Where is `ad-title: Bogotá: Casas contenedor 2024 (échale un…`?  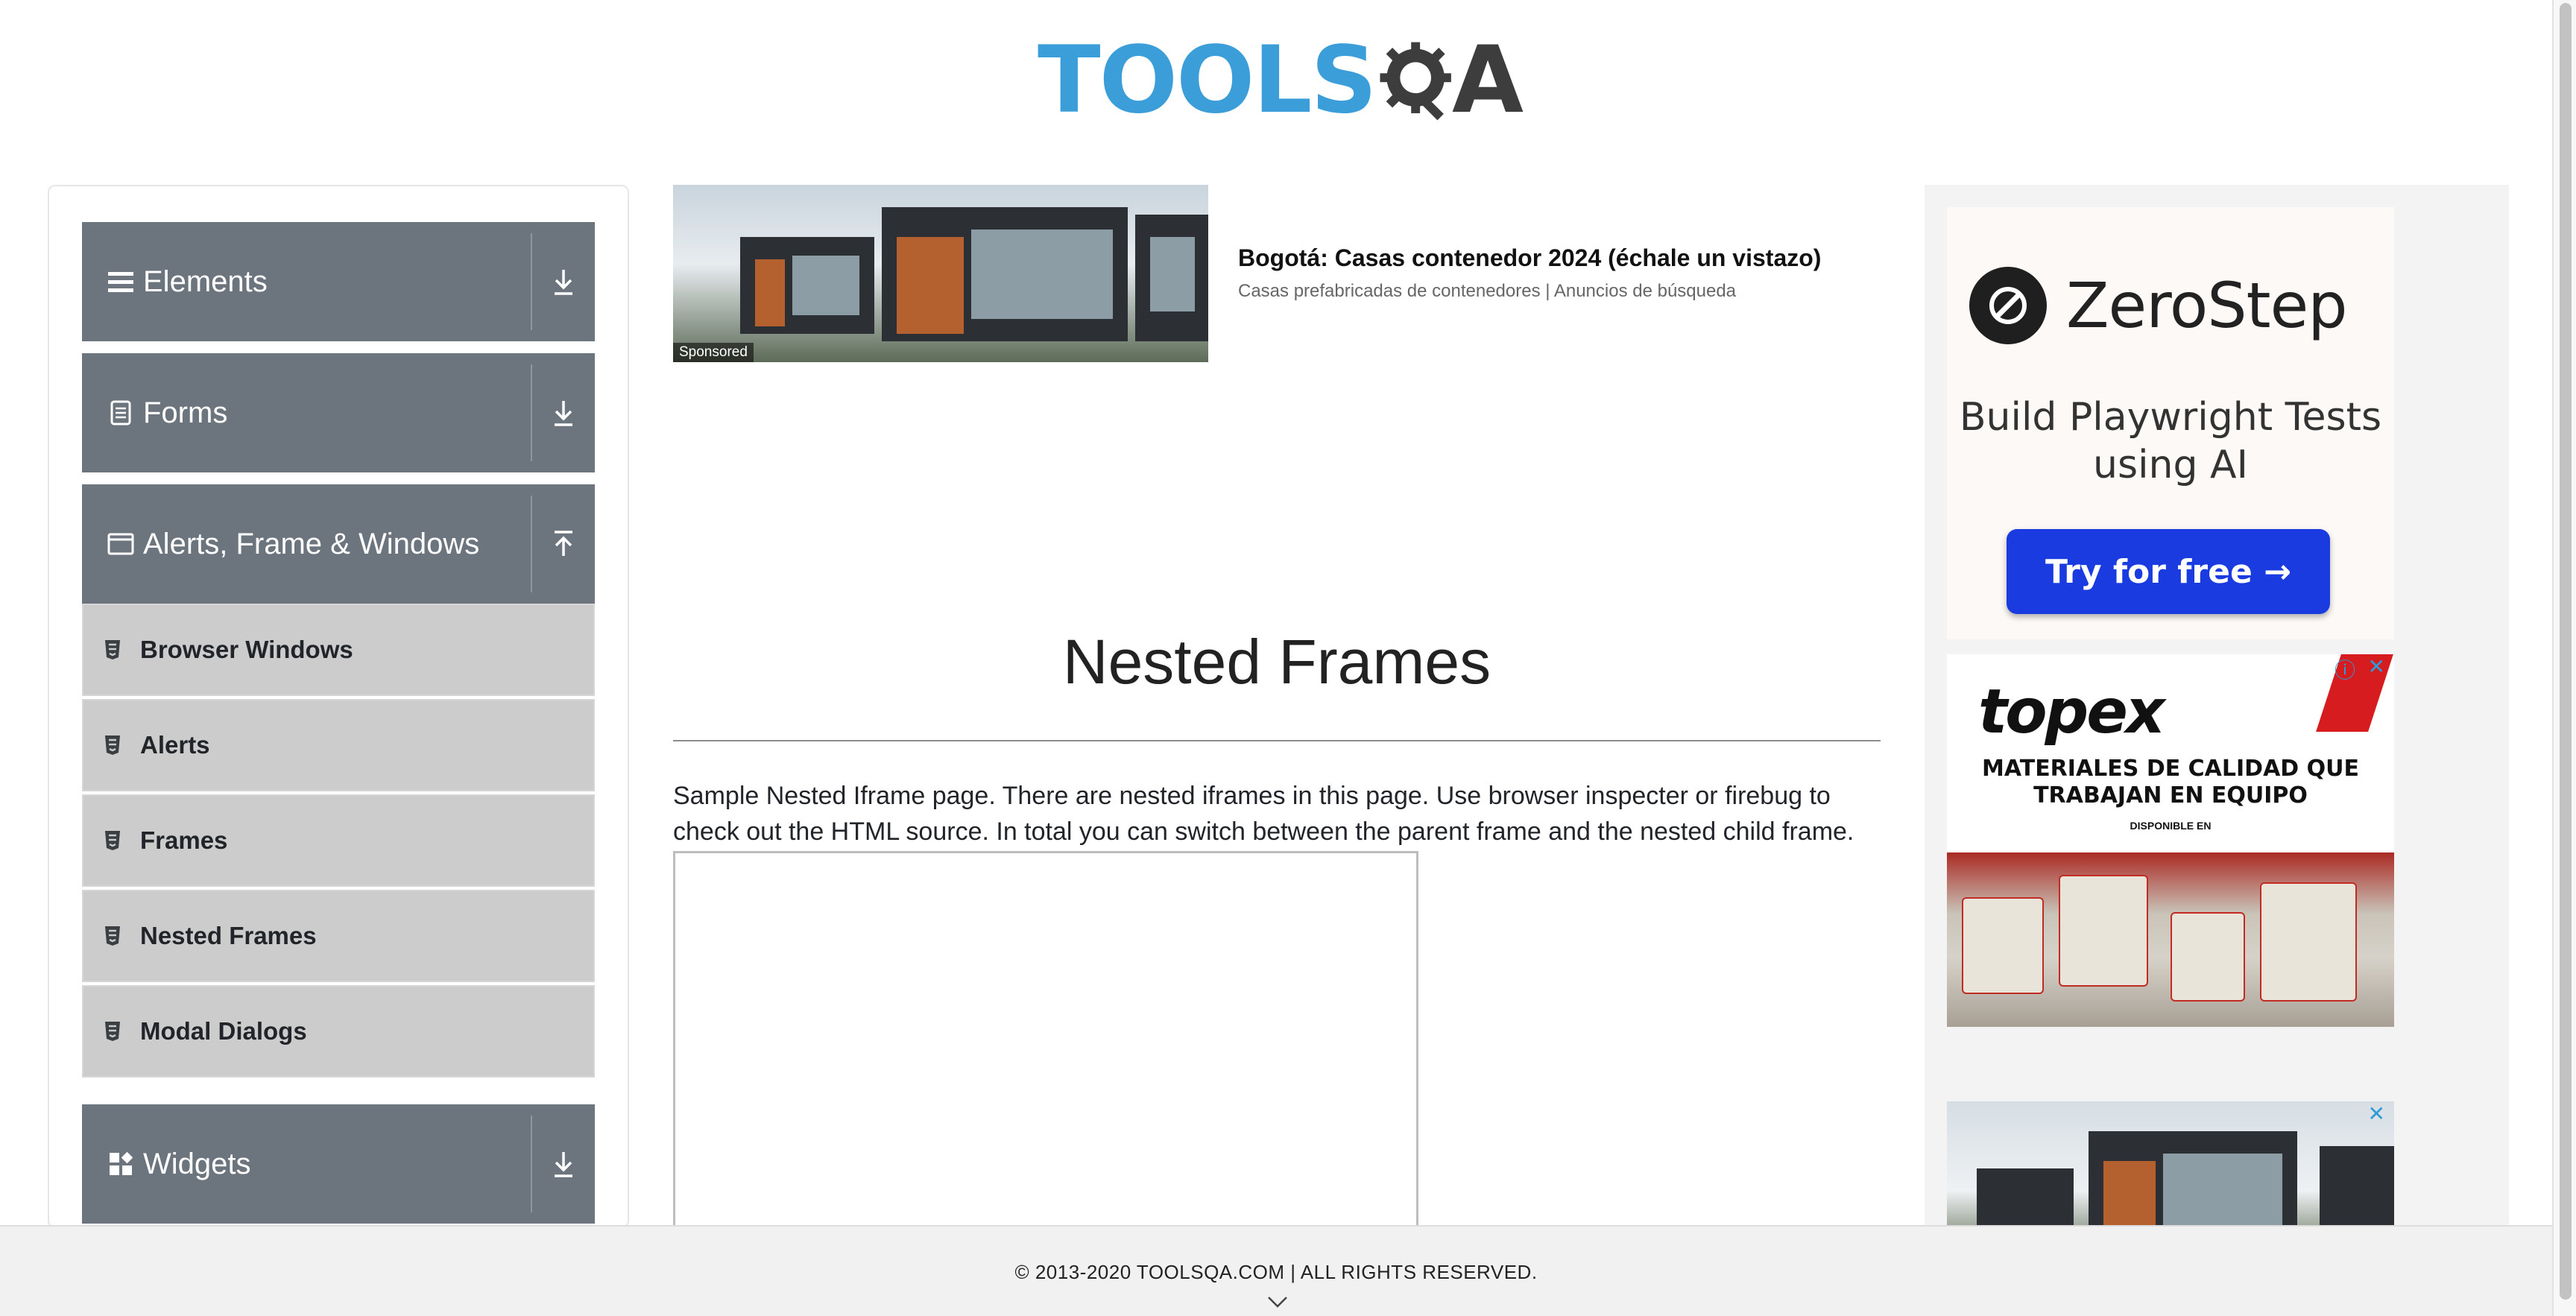 ad-title: Bogotá: Casas contenedor 2024 (échale un… is located at coordinates (1529, 258).